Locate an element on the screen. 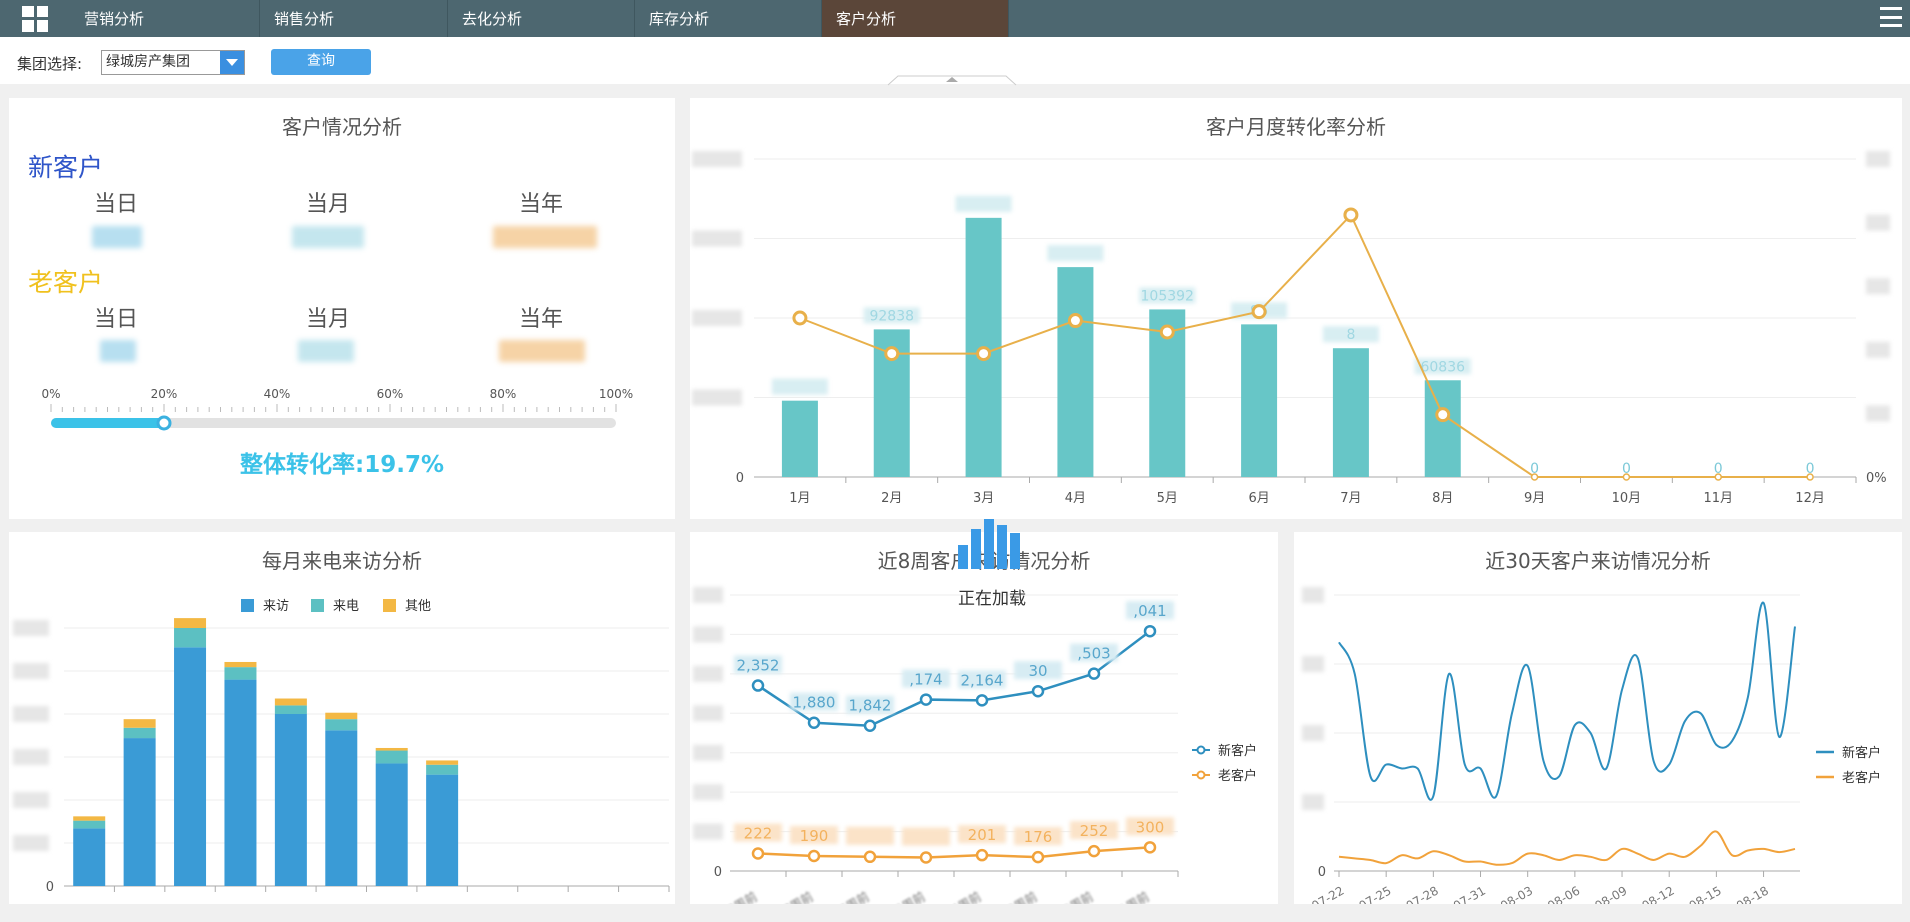  point-value-text: 176 is located at coordinates (1038, 837).